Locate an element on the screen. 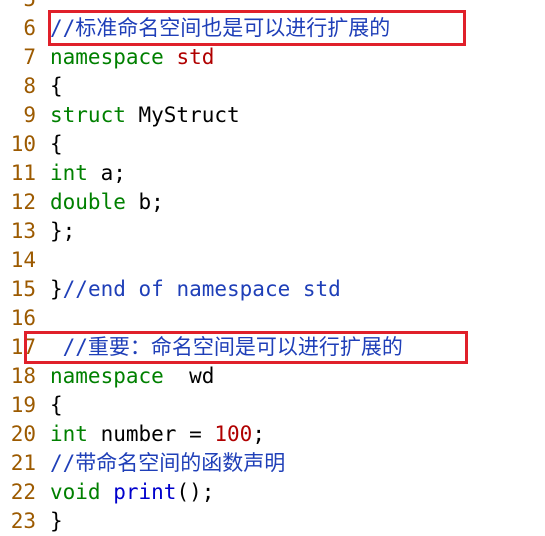 The height and width of the screenshot is (536, 545). line-number: 21 is located at coordinates (23, 463).